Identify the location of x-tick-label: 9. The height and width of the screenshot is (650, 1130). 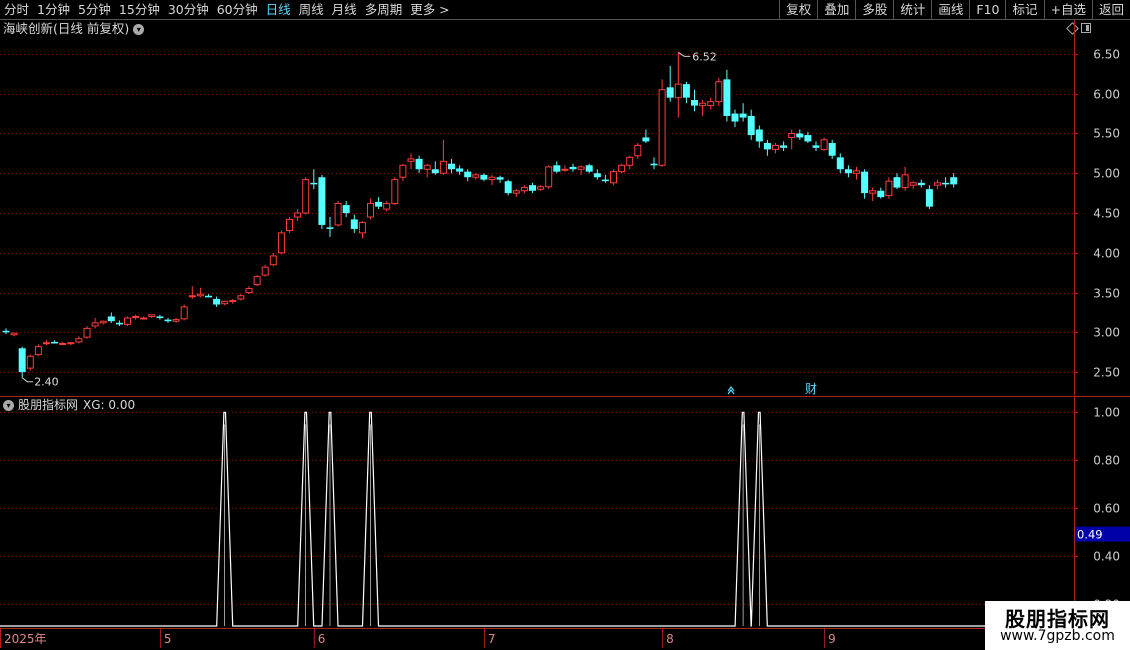
(832, 639).